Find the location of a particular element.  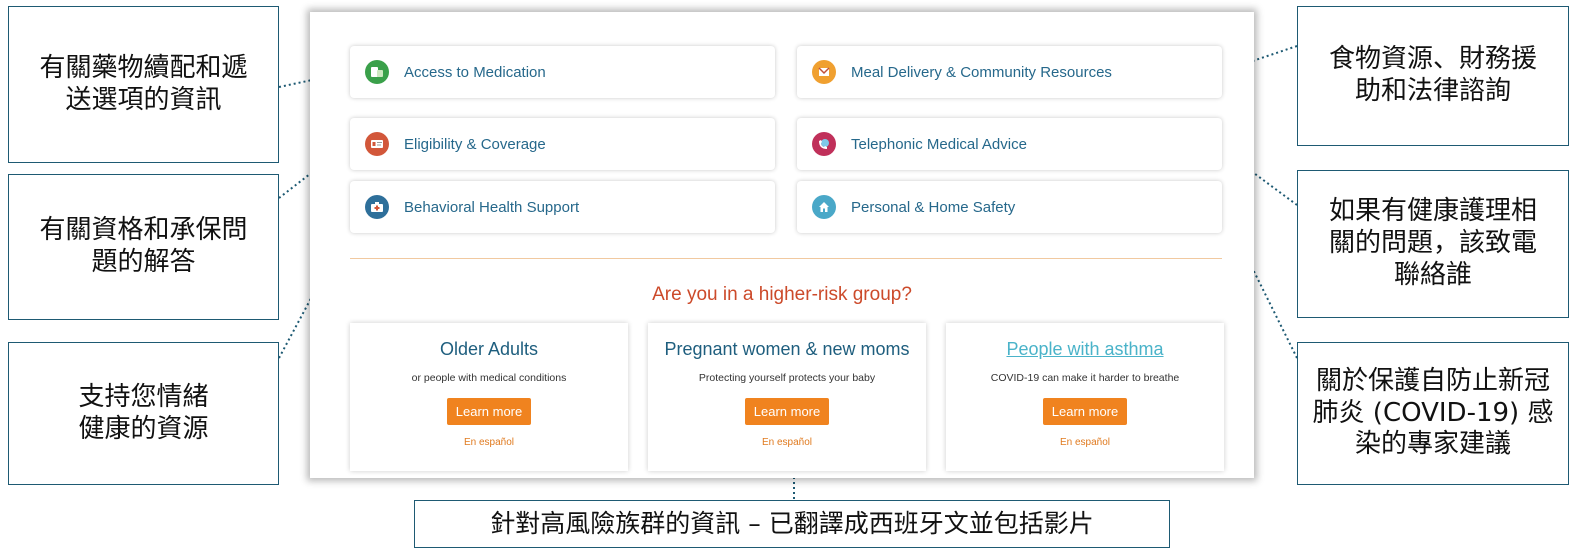

tile-label: Access to Medication is located at coordinates (475, 72).